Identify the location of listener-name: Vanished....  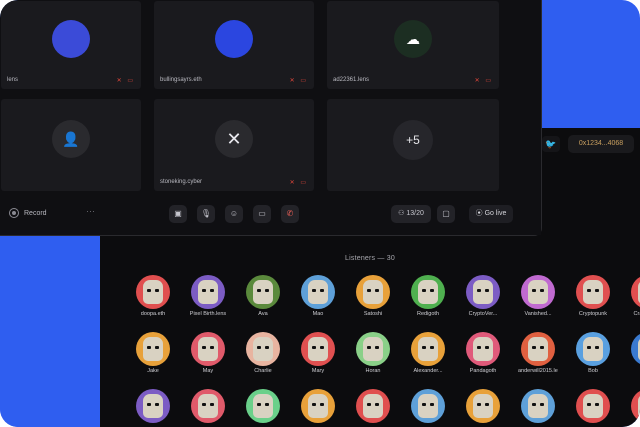
(538, 314).